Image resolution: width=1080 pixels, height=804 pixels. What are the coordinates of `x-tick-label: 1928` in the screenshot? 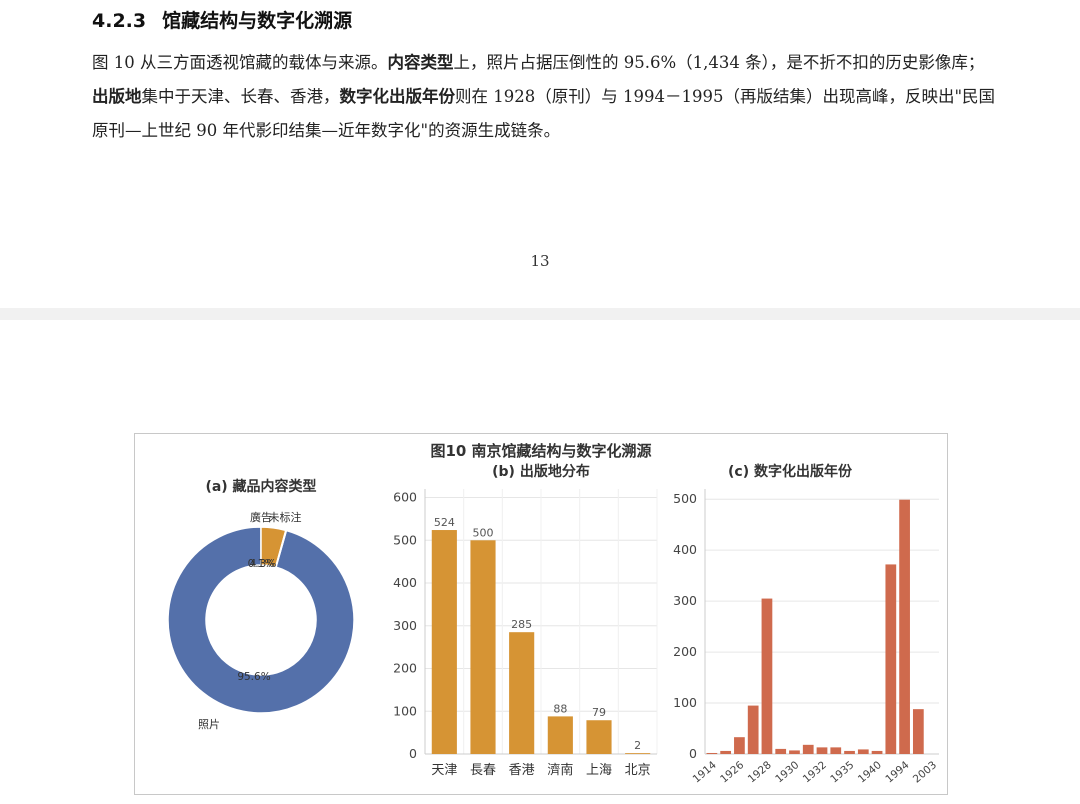 It's located at (760, 772).